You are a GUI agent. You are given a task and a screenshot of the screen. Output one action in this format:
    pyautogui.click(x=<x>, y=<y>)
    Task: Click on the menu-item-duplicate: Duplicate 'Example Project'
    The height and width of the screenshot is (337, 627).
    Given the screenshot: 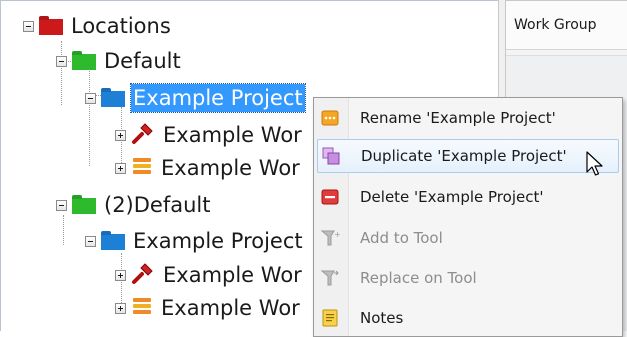 What is the action you would take?
    pyautogui.click(x=468, y=156)
    